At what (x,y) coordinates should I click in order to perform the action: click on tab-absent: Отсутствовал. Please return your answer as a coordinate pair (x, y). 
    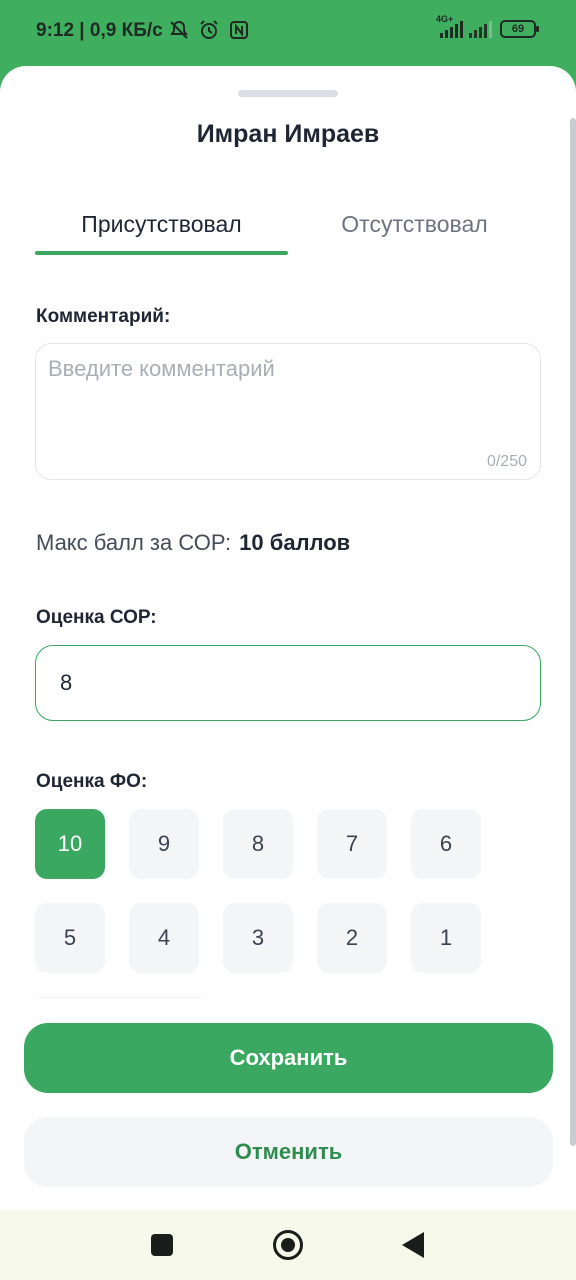
    Looking at the image, I should click on (414, 231).